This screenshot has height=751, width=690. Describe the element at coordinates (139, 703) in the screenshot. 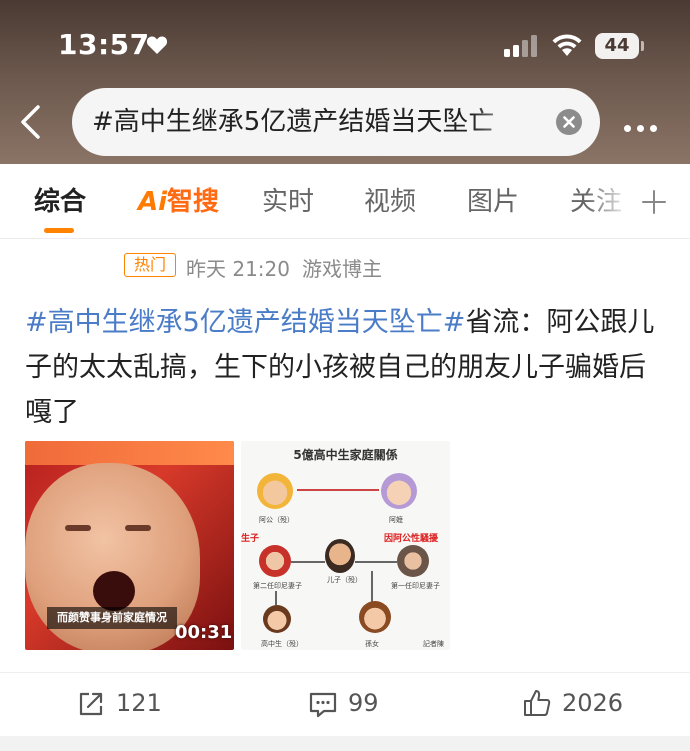

I see `share-count: 121` at that location.